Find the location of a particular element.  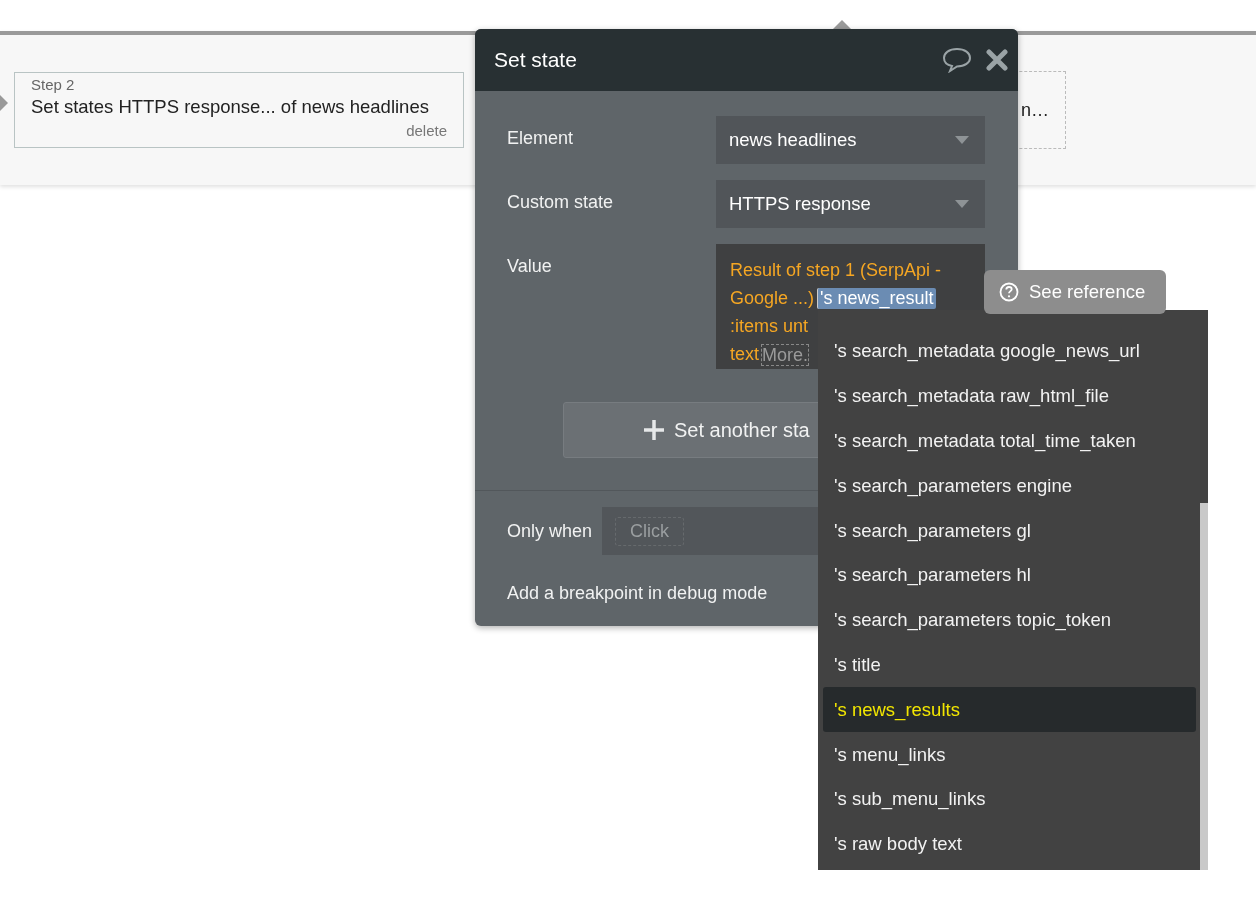

suggestion-item: 's raw body text is located at coordinates (1009, 844).